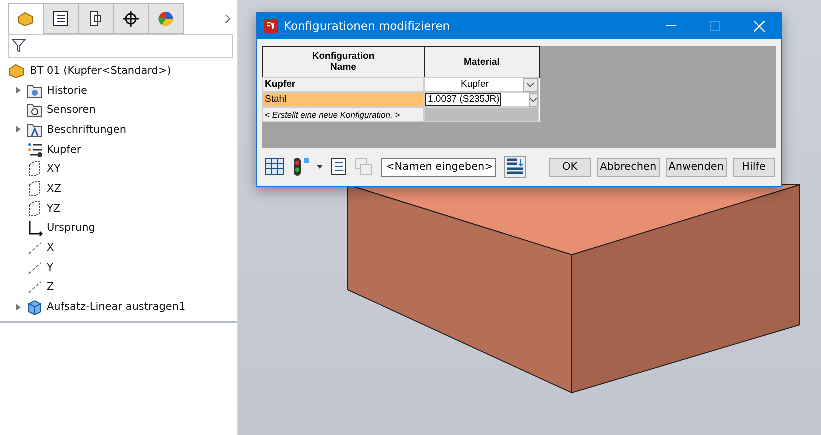 This screenshot has height=435, width=821. What do you see at coordinates (35, 130) in the screenshot?
I see `annotation-folder-icon` at bounding box center [35, 130].